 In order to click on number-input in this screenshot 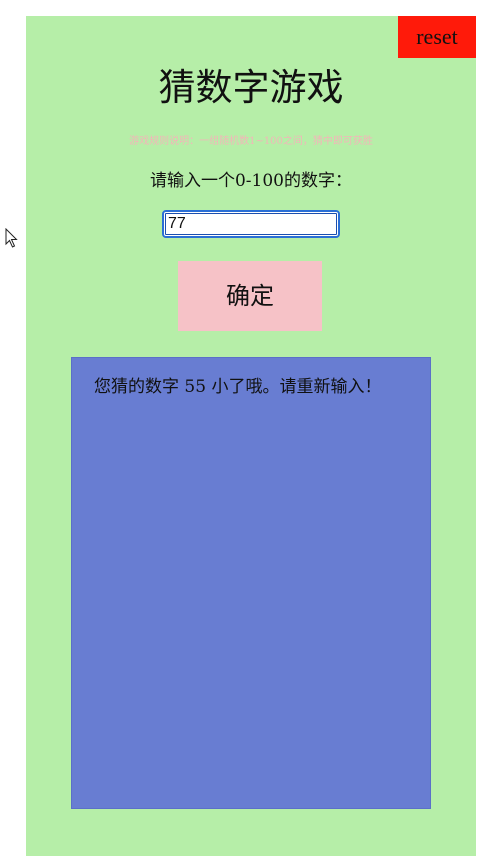, I will do `click(251, 224)`.